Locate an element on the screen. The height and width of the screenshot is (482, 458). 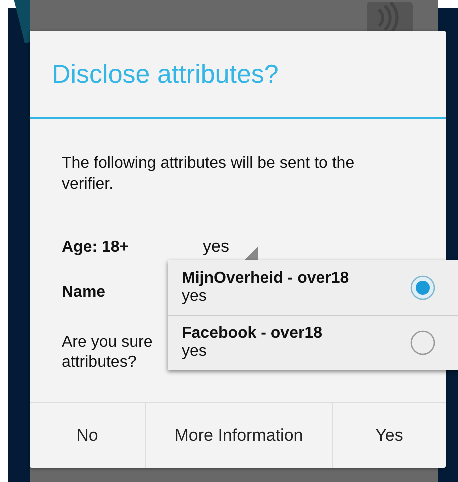
dialog-button: No is located at coordinates (87, 435).